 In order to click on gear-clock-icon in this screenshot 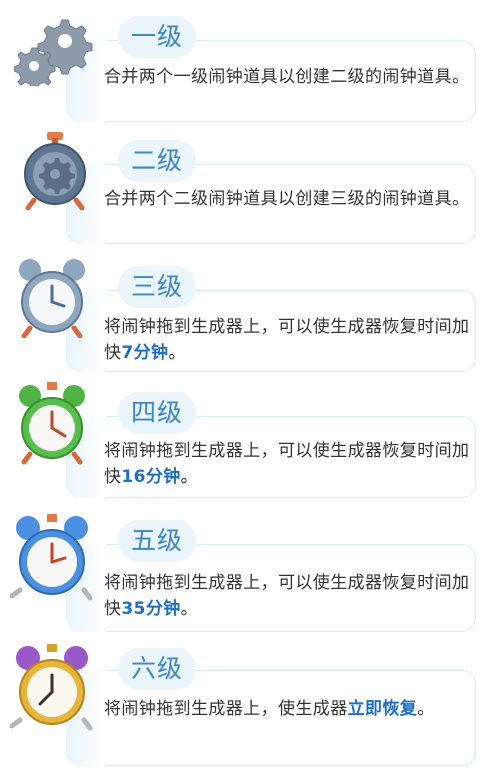, I will do `click(55, 170)`.